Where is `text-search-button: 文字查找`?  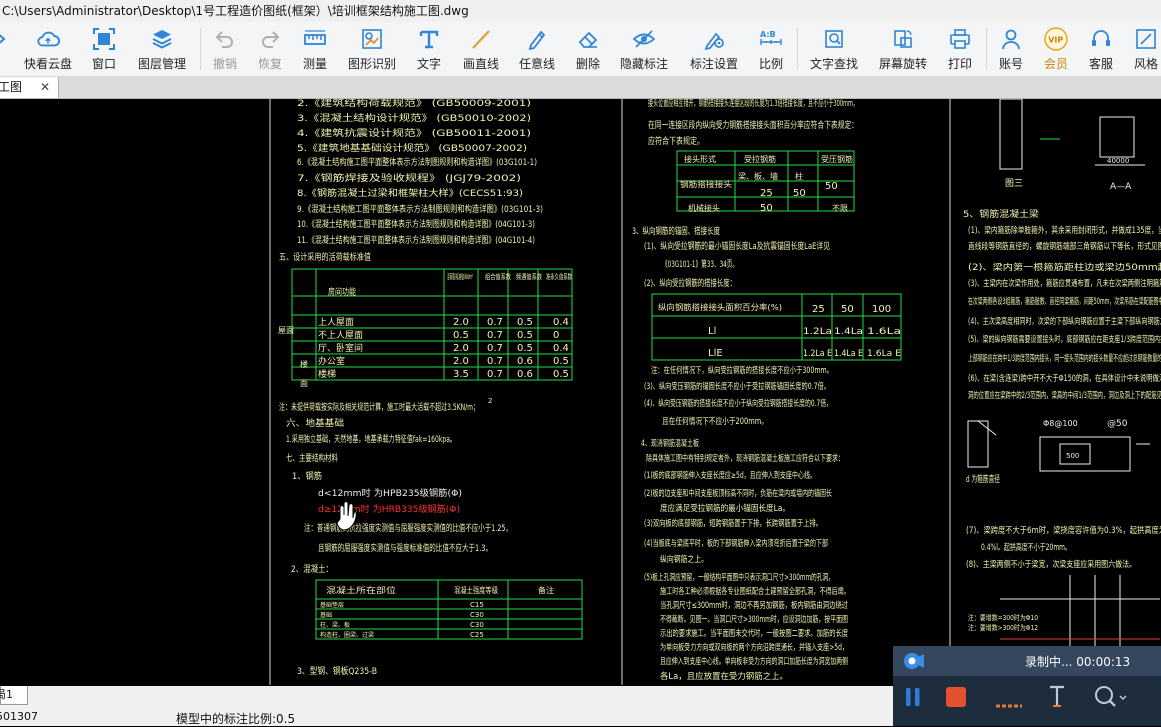
text-search-button: 文字查找 is located at coordinates (834, 49).